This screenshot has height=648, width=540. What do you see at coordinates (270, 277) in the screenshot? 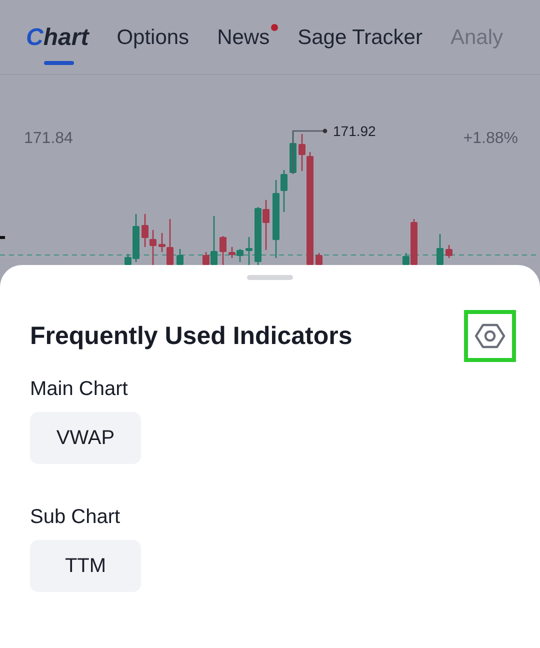
I see `drag-handle` at bounding box center [270, 277].